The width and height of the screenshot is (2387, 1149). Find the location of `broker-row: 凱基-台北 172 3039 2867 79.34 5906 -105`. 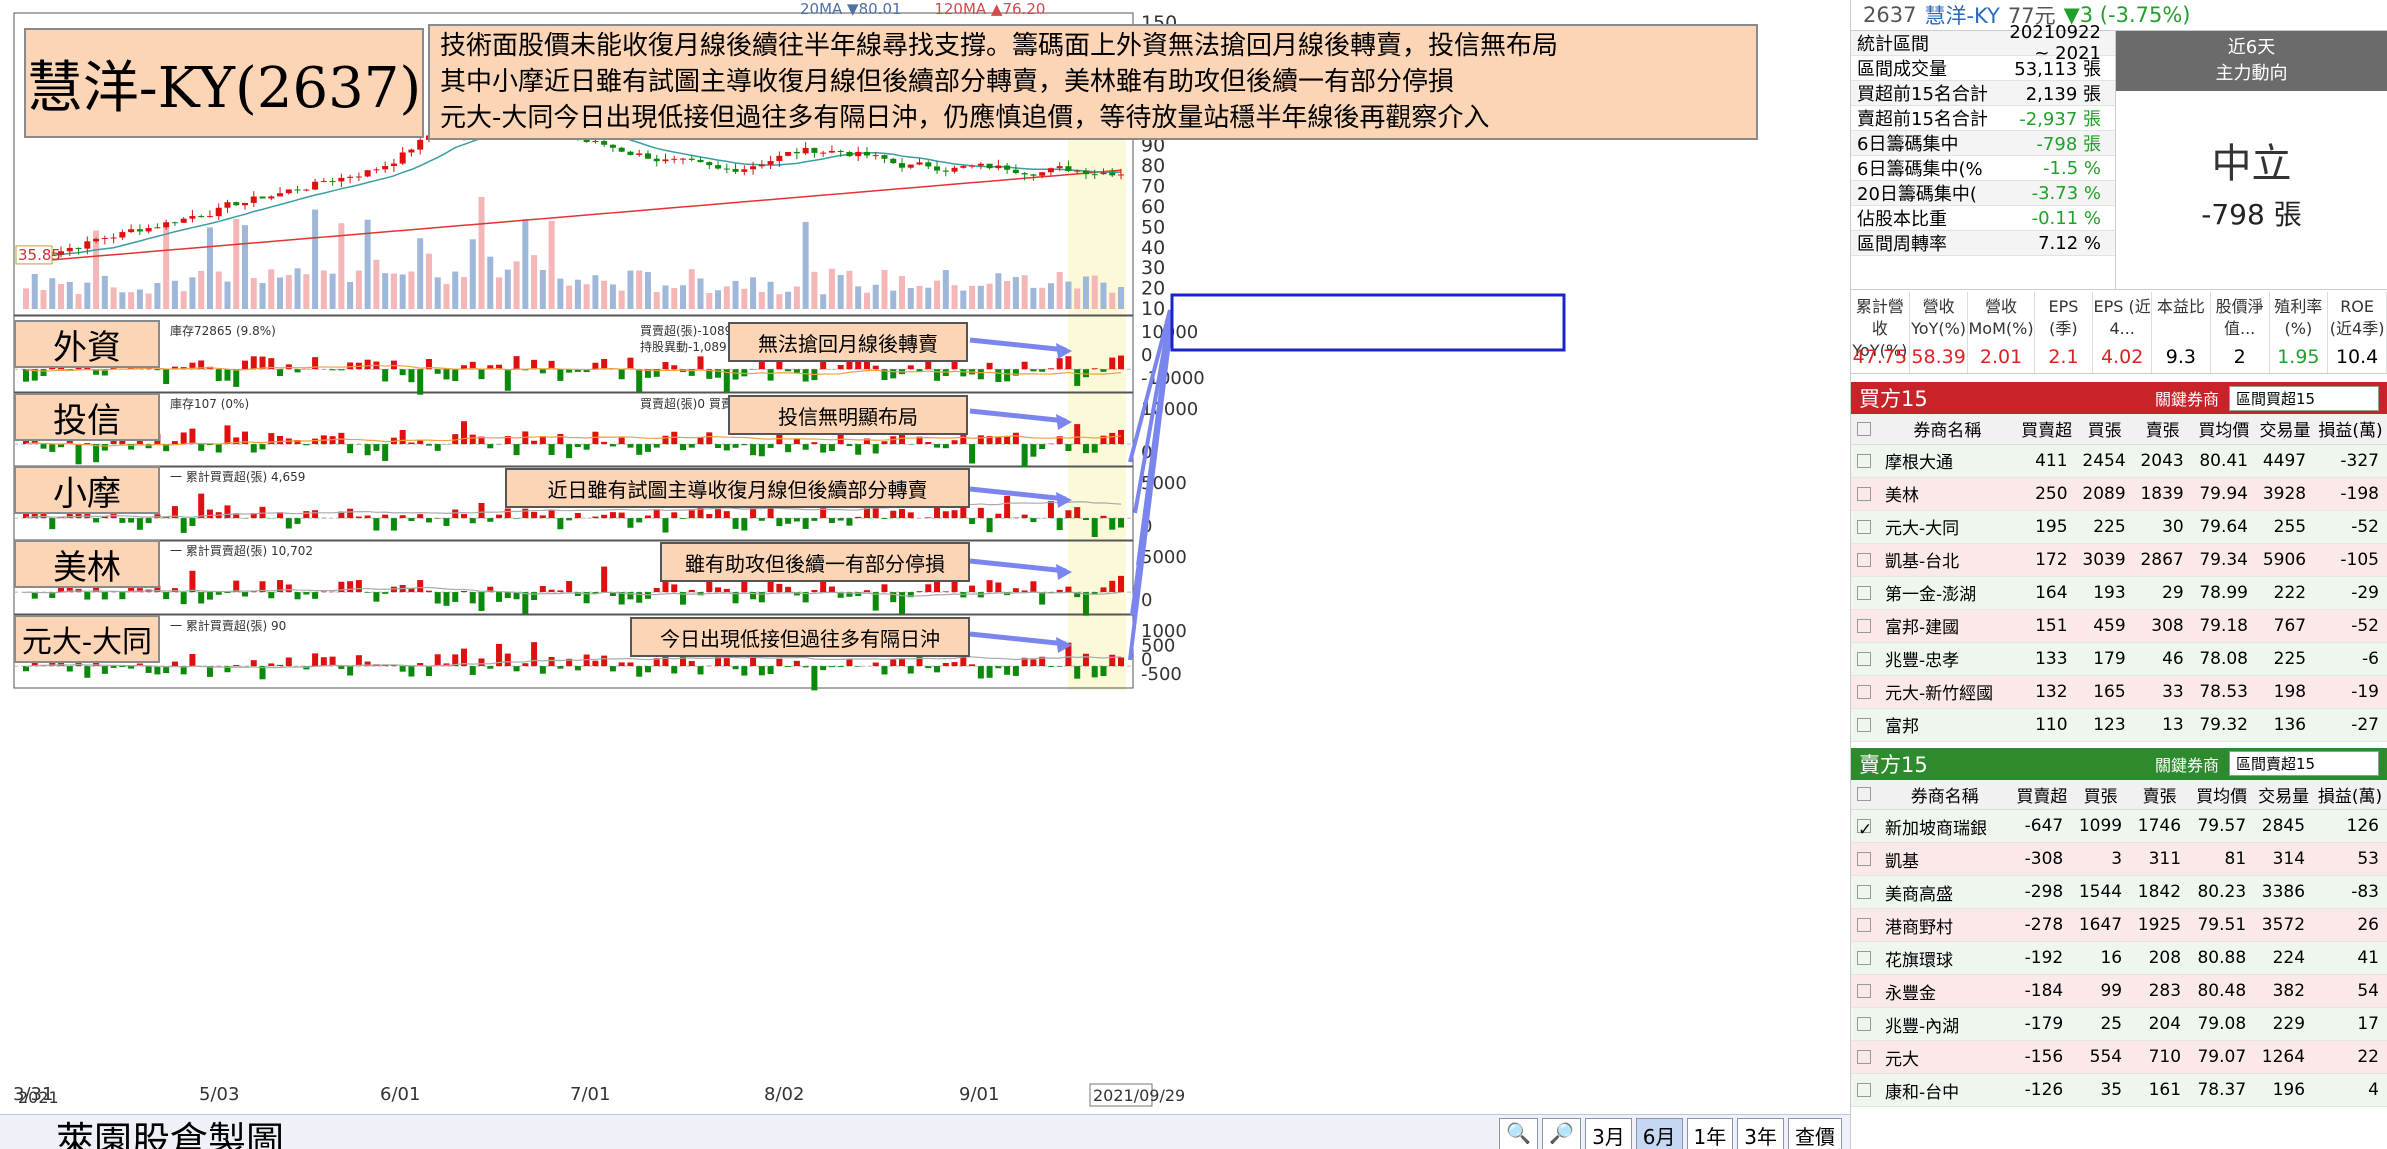

broker-row: 凱基-台北 172 3039 2867 79.34 5906 -105 is located at coordinates (2119, 560).